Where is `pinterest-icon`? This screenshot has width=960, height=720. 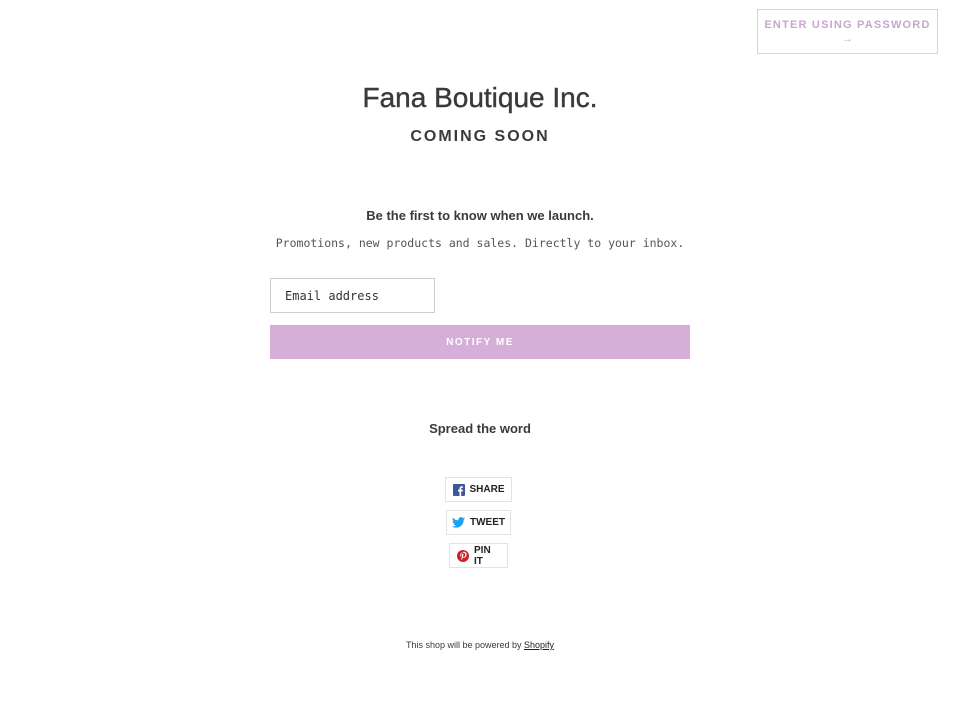
pinterest-icon is located at coordinates (463, 555).